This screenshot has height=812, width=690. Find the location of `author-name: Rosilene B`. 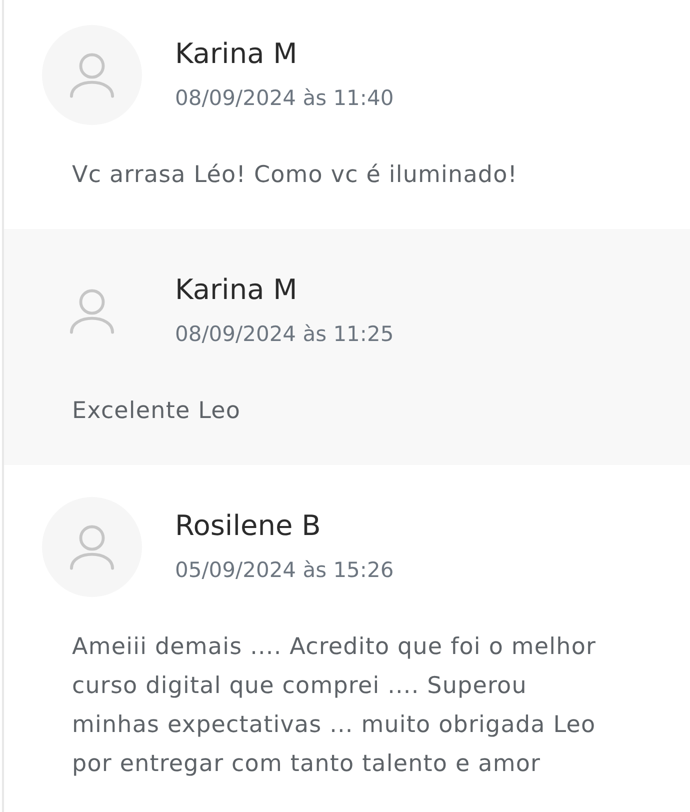

author-name: Rosilene B is located at coordinates (248, 526).